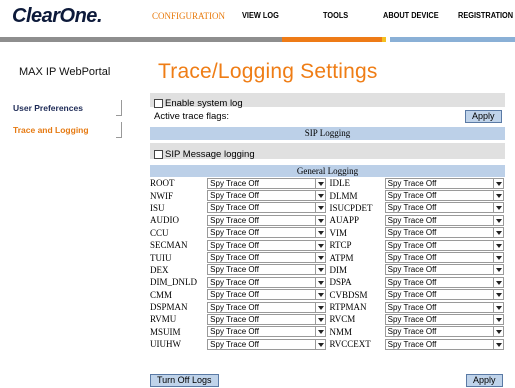 This screenshot has height=388, width=515. I want to click on module-name: UIUHW, so click(179, 344).